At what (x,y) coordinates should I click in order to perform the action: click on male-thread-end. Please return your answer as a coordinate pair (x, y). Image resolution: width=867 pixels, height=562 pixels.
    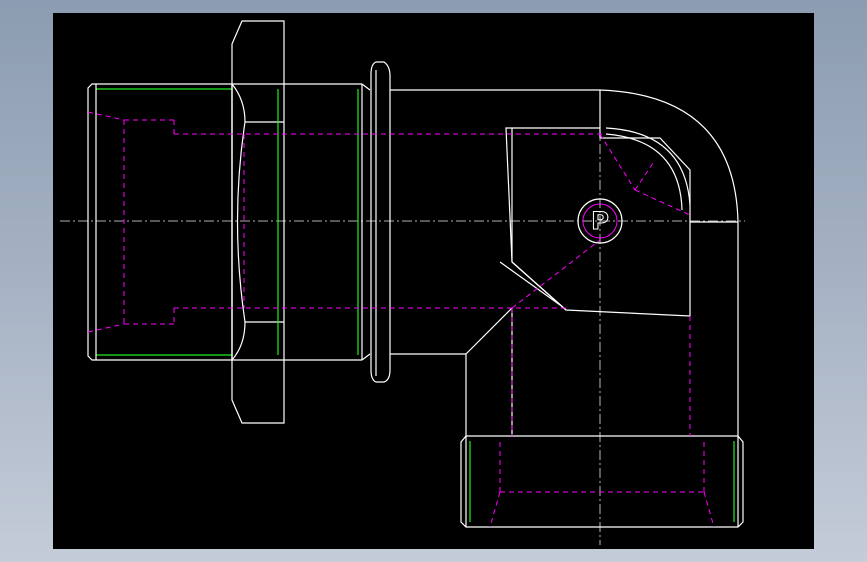
    Looking at the image, I should click on (160, 222).